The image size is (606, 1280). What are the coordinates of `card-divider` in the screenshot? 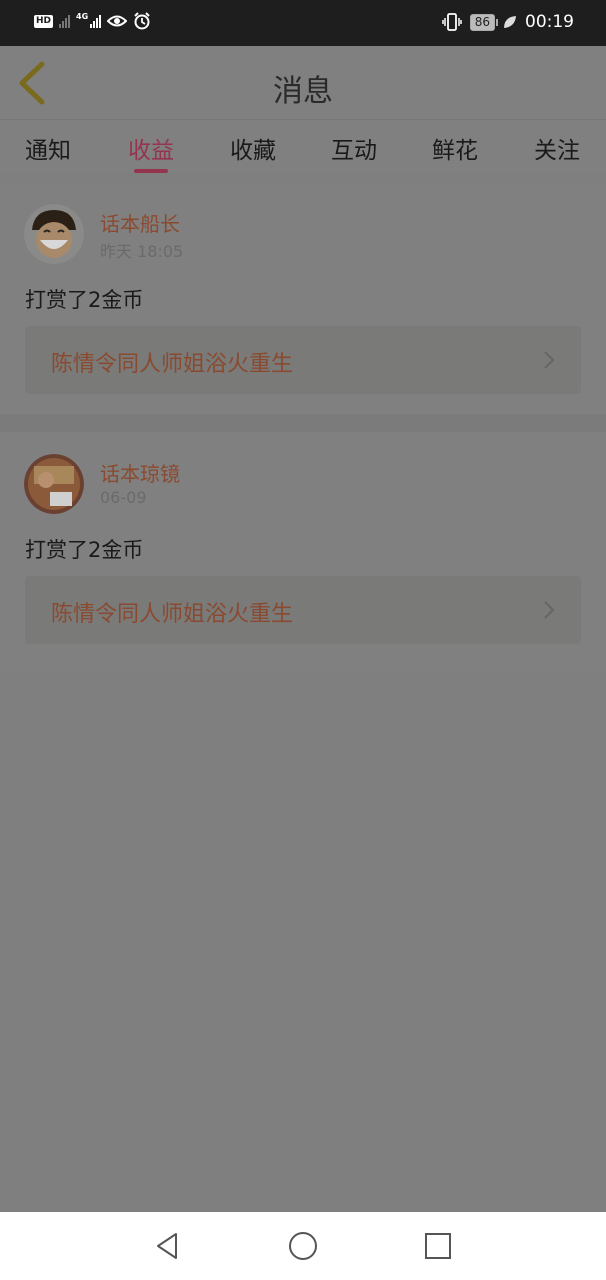 It's located at (303, 423).